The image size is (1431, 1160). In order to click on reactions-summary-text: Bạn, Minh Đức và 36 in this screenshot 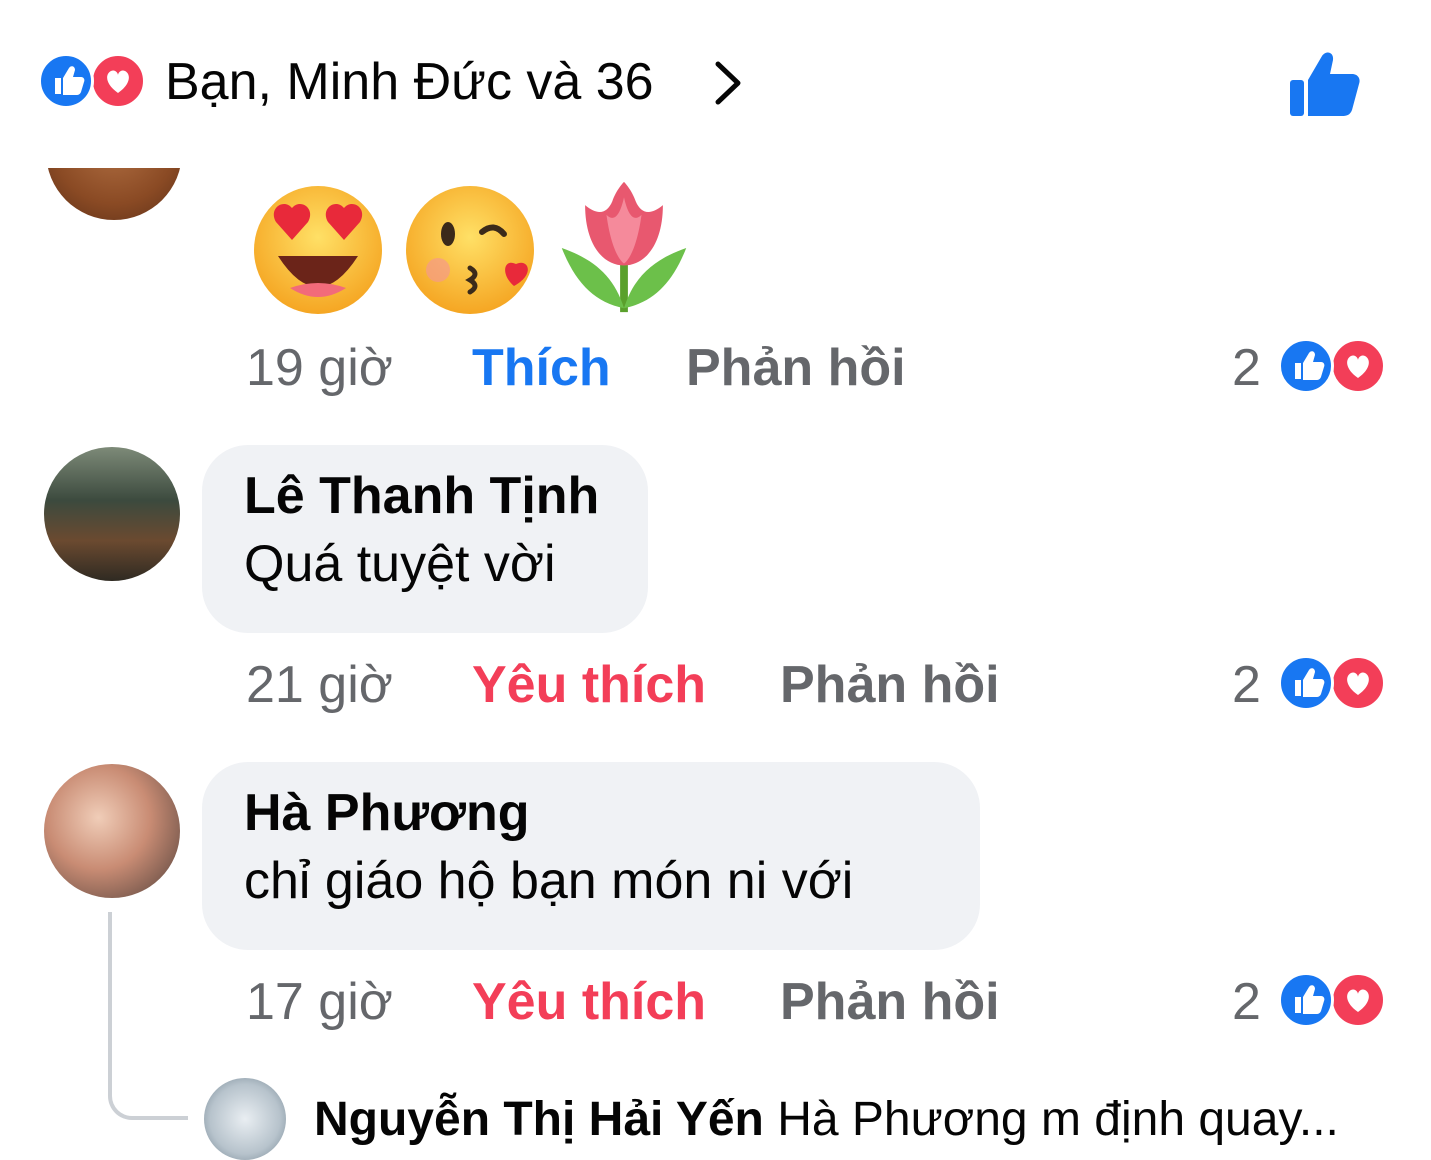, I will do `click(409, 82)`.